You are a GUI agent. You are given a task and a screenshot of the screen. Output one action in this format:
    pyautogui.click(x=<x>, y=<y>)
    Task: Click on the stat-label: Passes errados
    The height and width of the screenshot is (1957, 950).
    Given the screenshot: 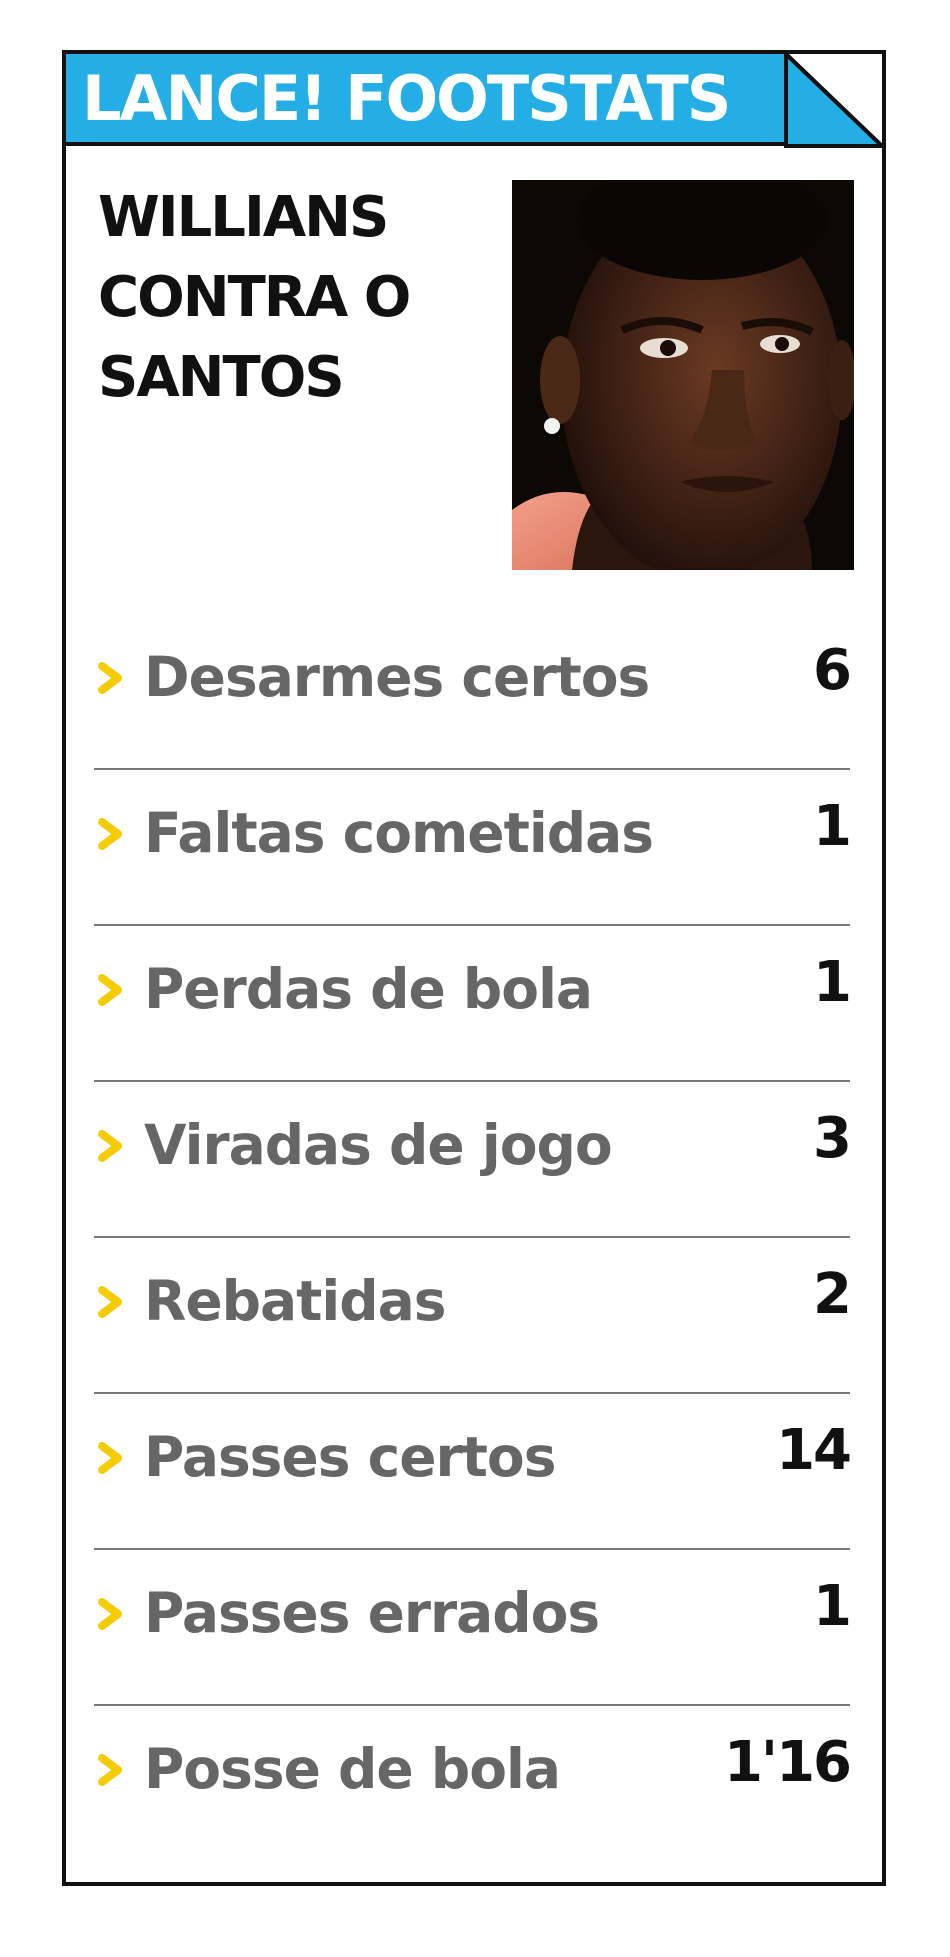 What is the action you would take?
    pyautogui.click(x=372, y=1613)
    